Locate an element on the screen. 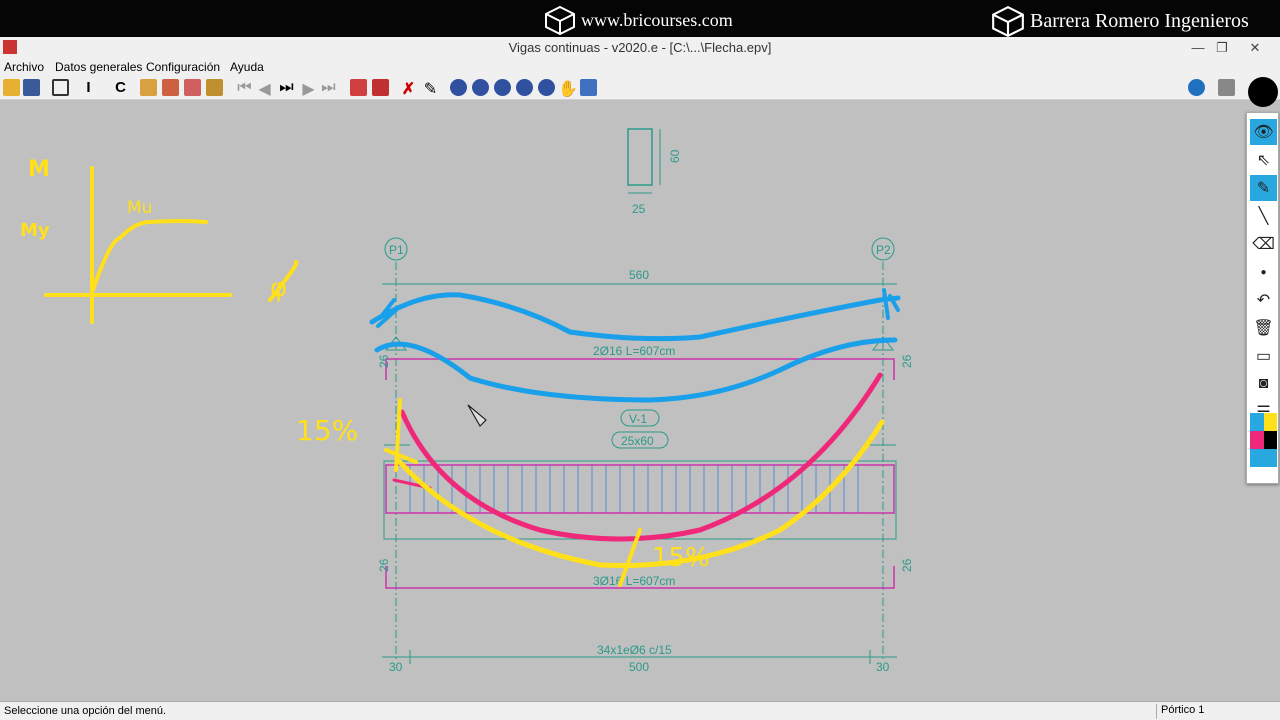 The width and height of the screenshot is (1280, 720). dim-right-label: 30 is located at coordinates (883, 667).